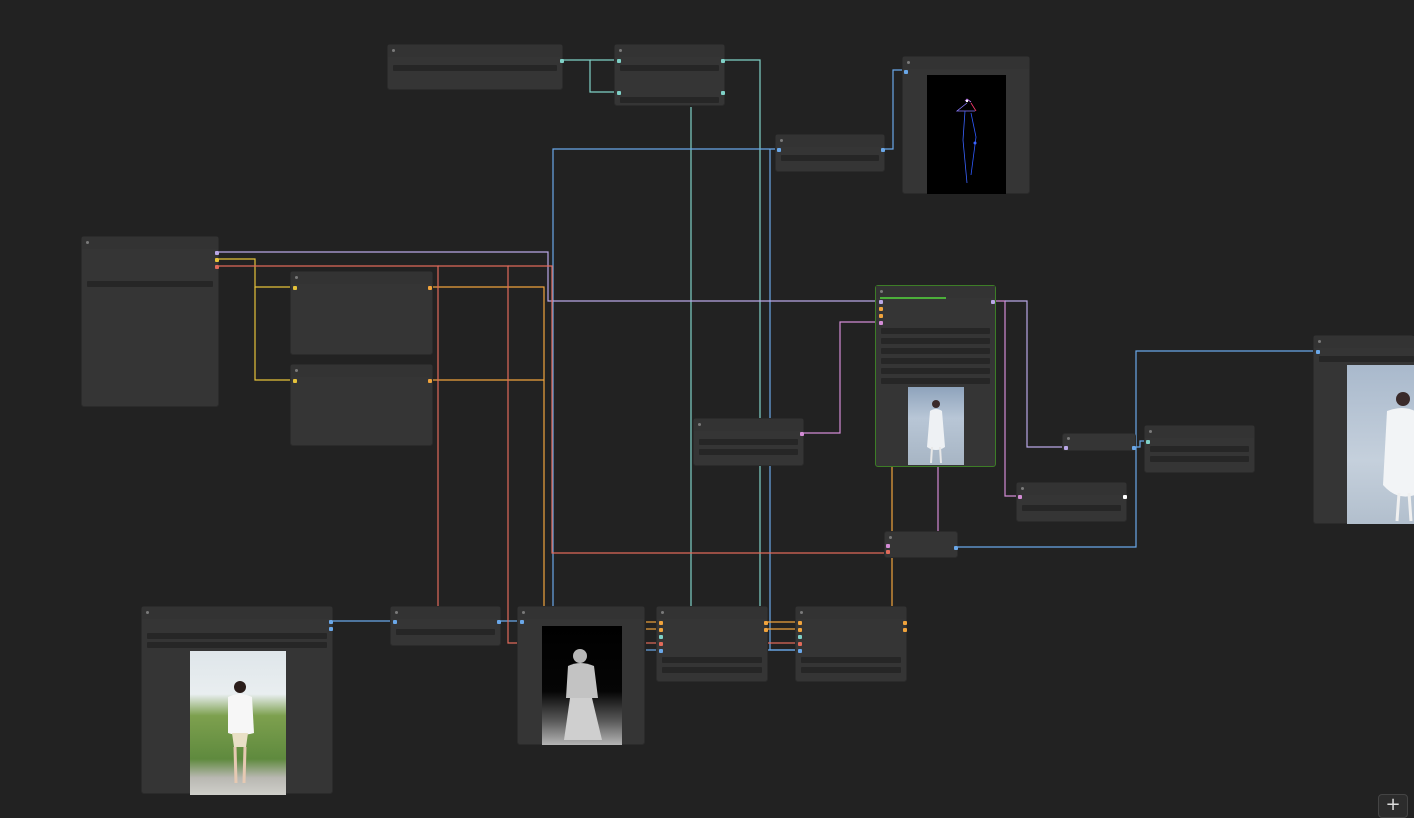 The image size is (1414, 818). What do you see at coordinates (1393, 806) in the screenshot?
I see `add-button: +` at bounding box center [1393, 806].